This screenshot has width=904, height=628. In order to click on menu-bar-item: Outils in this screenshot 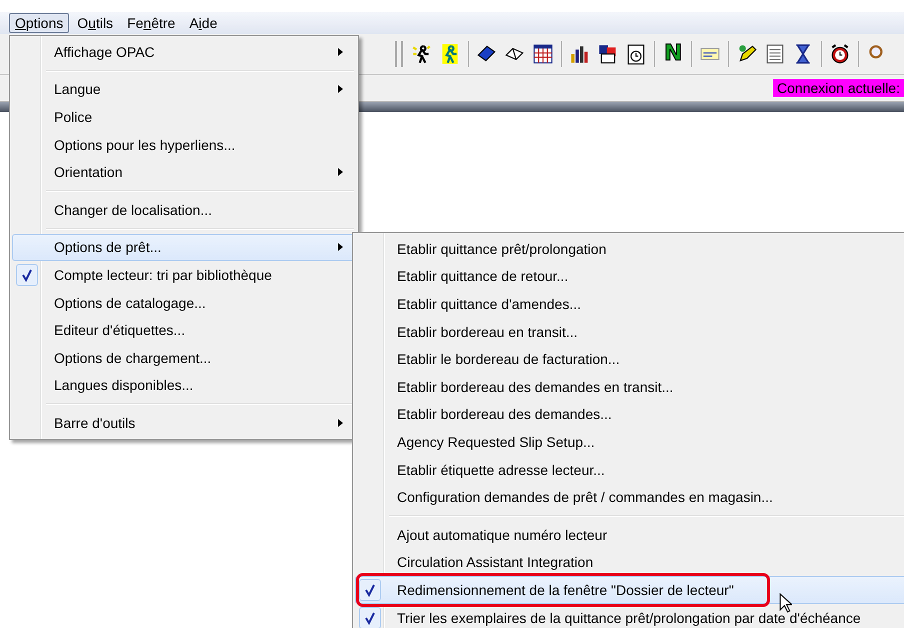, I will do `click(95, 23)`.